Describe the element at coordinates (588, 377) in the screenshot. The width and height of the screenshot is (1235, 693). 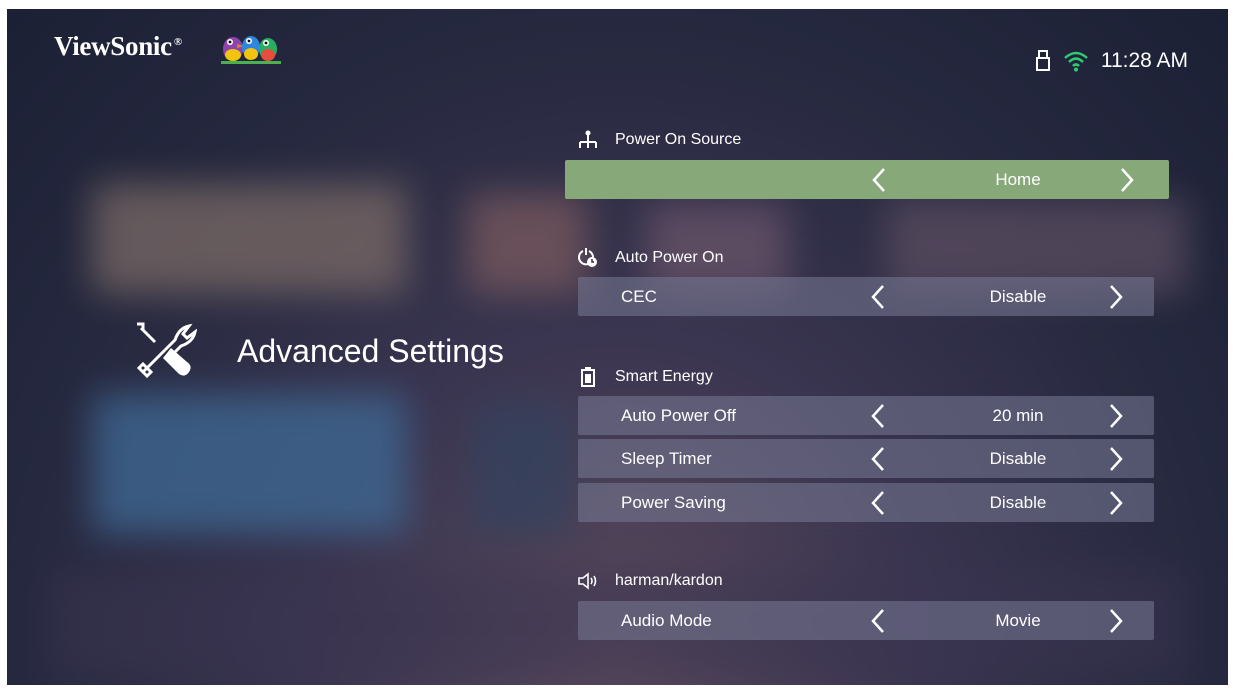
I see `battery-icon` at that location.